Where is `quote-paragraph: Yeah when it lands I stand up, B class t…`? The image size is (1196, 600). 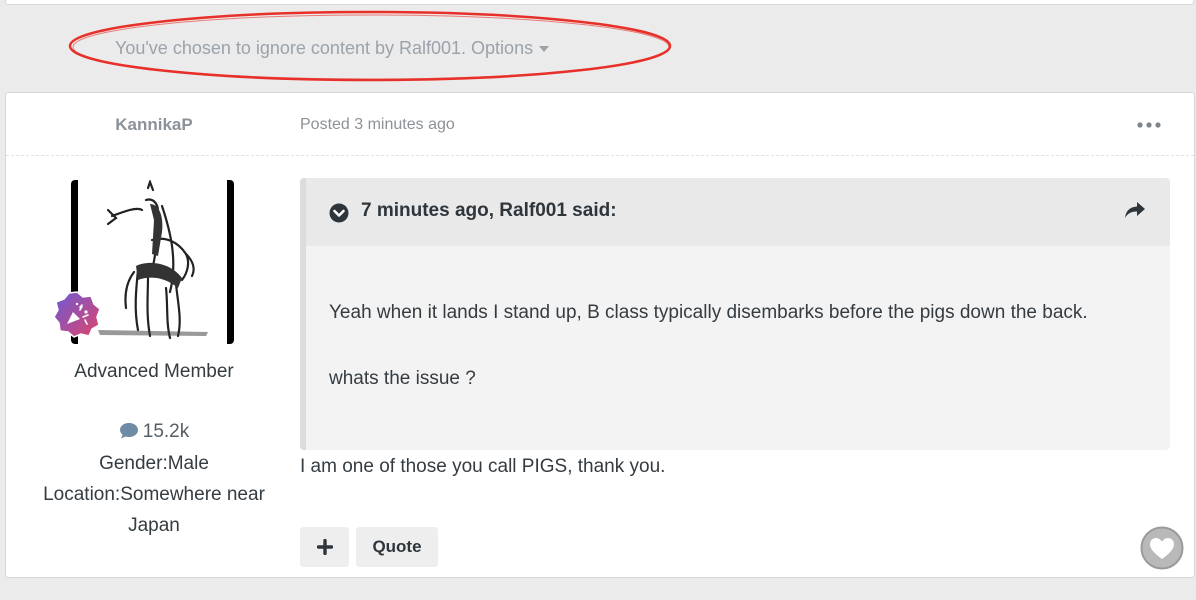
quote-paragraph: Yeah when it lands I stand up, B class t… is located at coordinates (708, 312).